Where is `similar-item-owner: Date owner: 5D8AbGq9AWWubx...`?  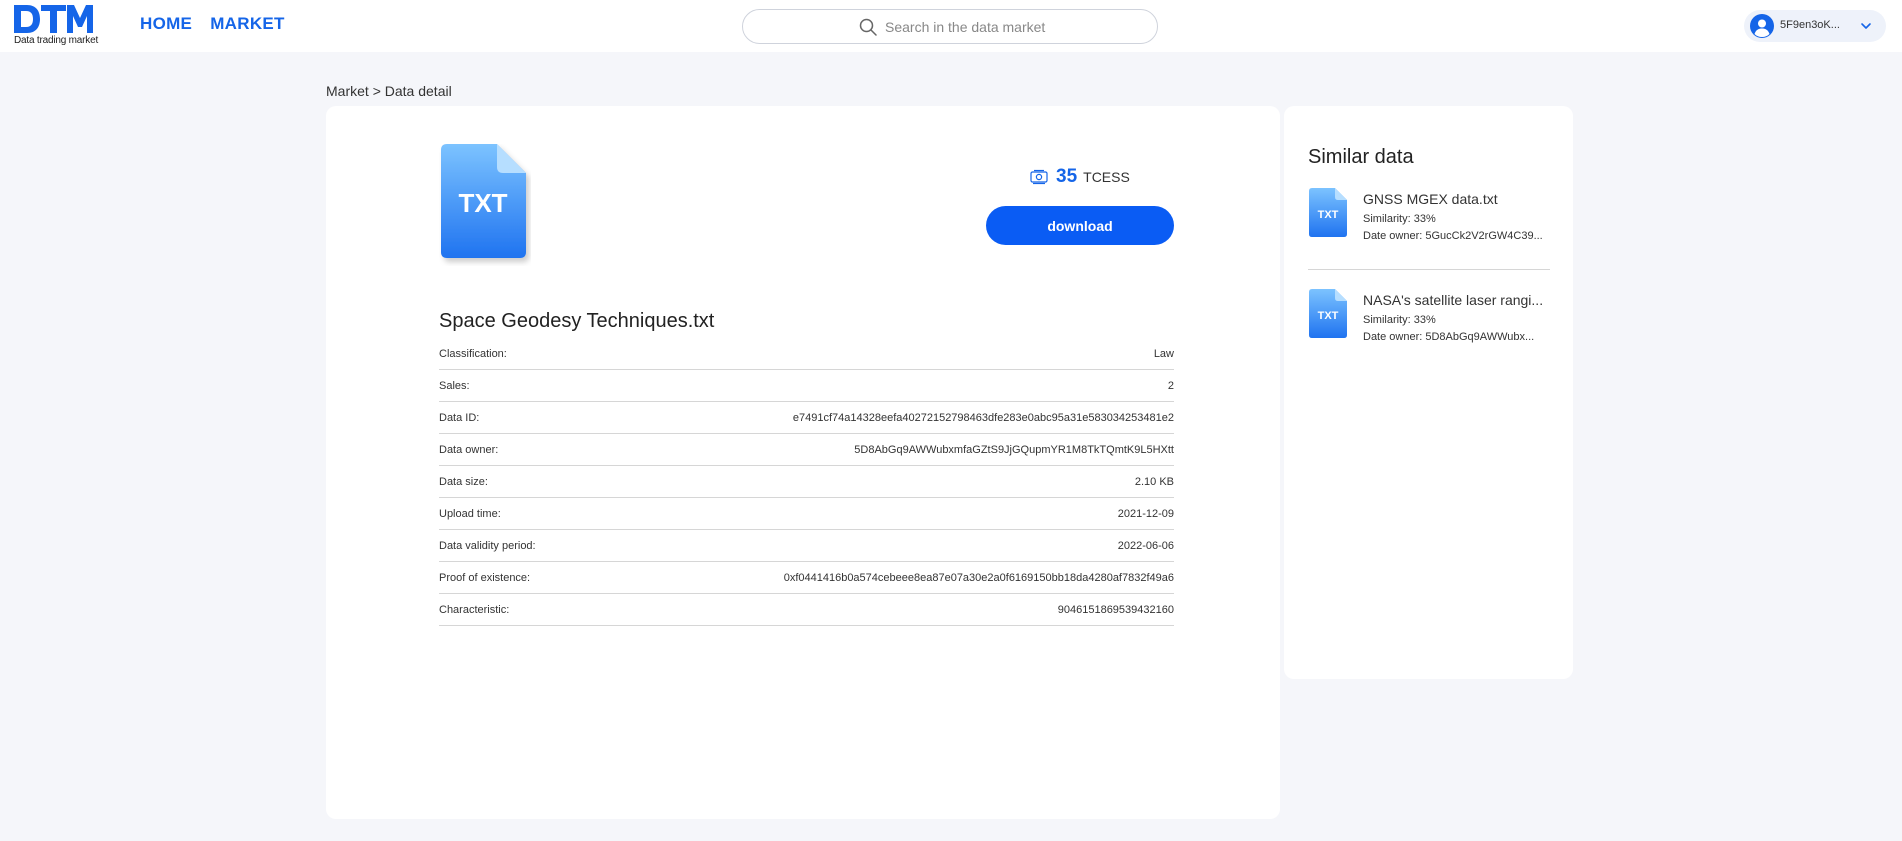
similar-item-owner: Date owner: 5D8AbGq9AWWubx... is located at coordinates (1449, 337).